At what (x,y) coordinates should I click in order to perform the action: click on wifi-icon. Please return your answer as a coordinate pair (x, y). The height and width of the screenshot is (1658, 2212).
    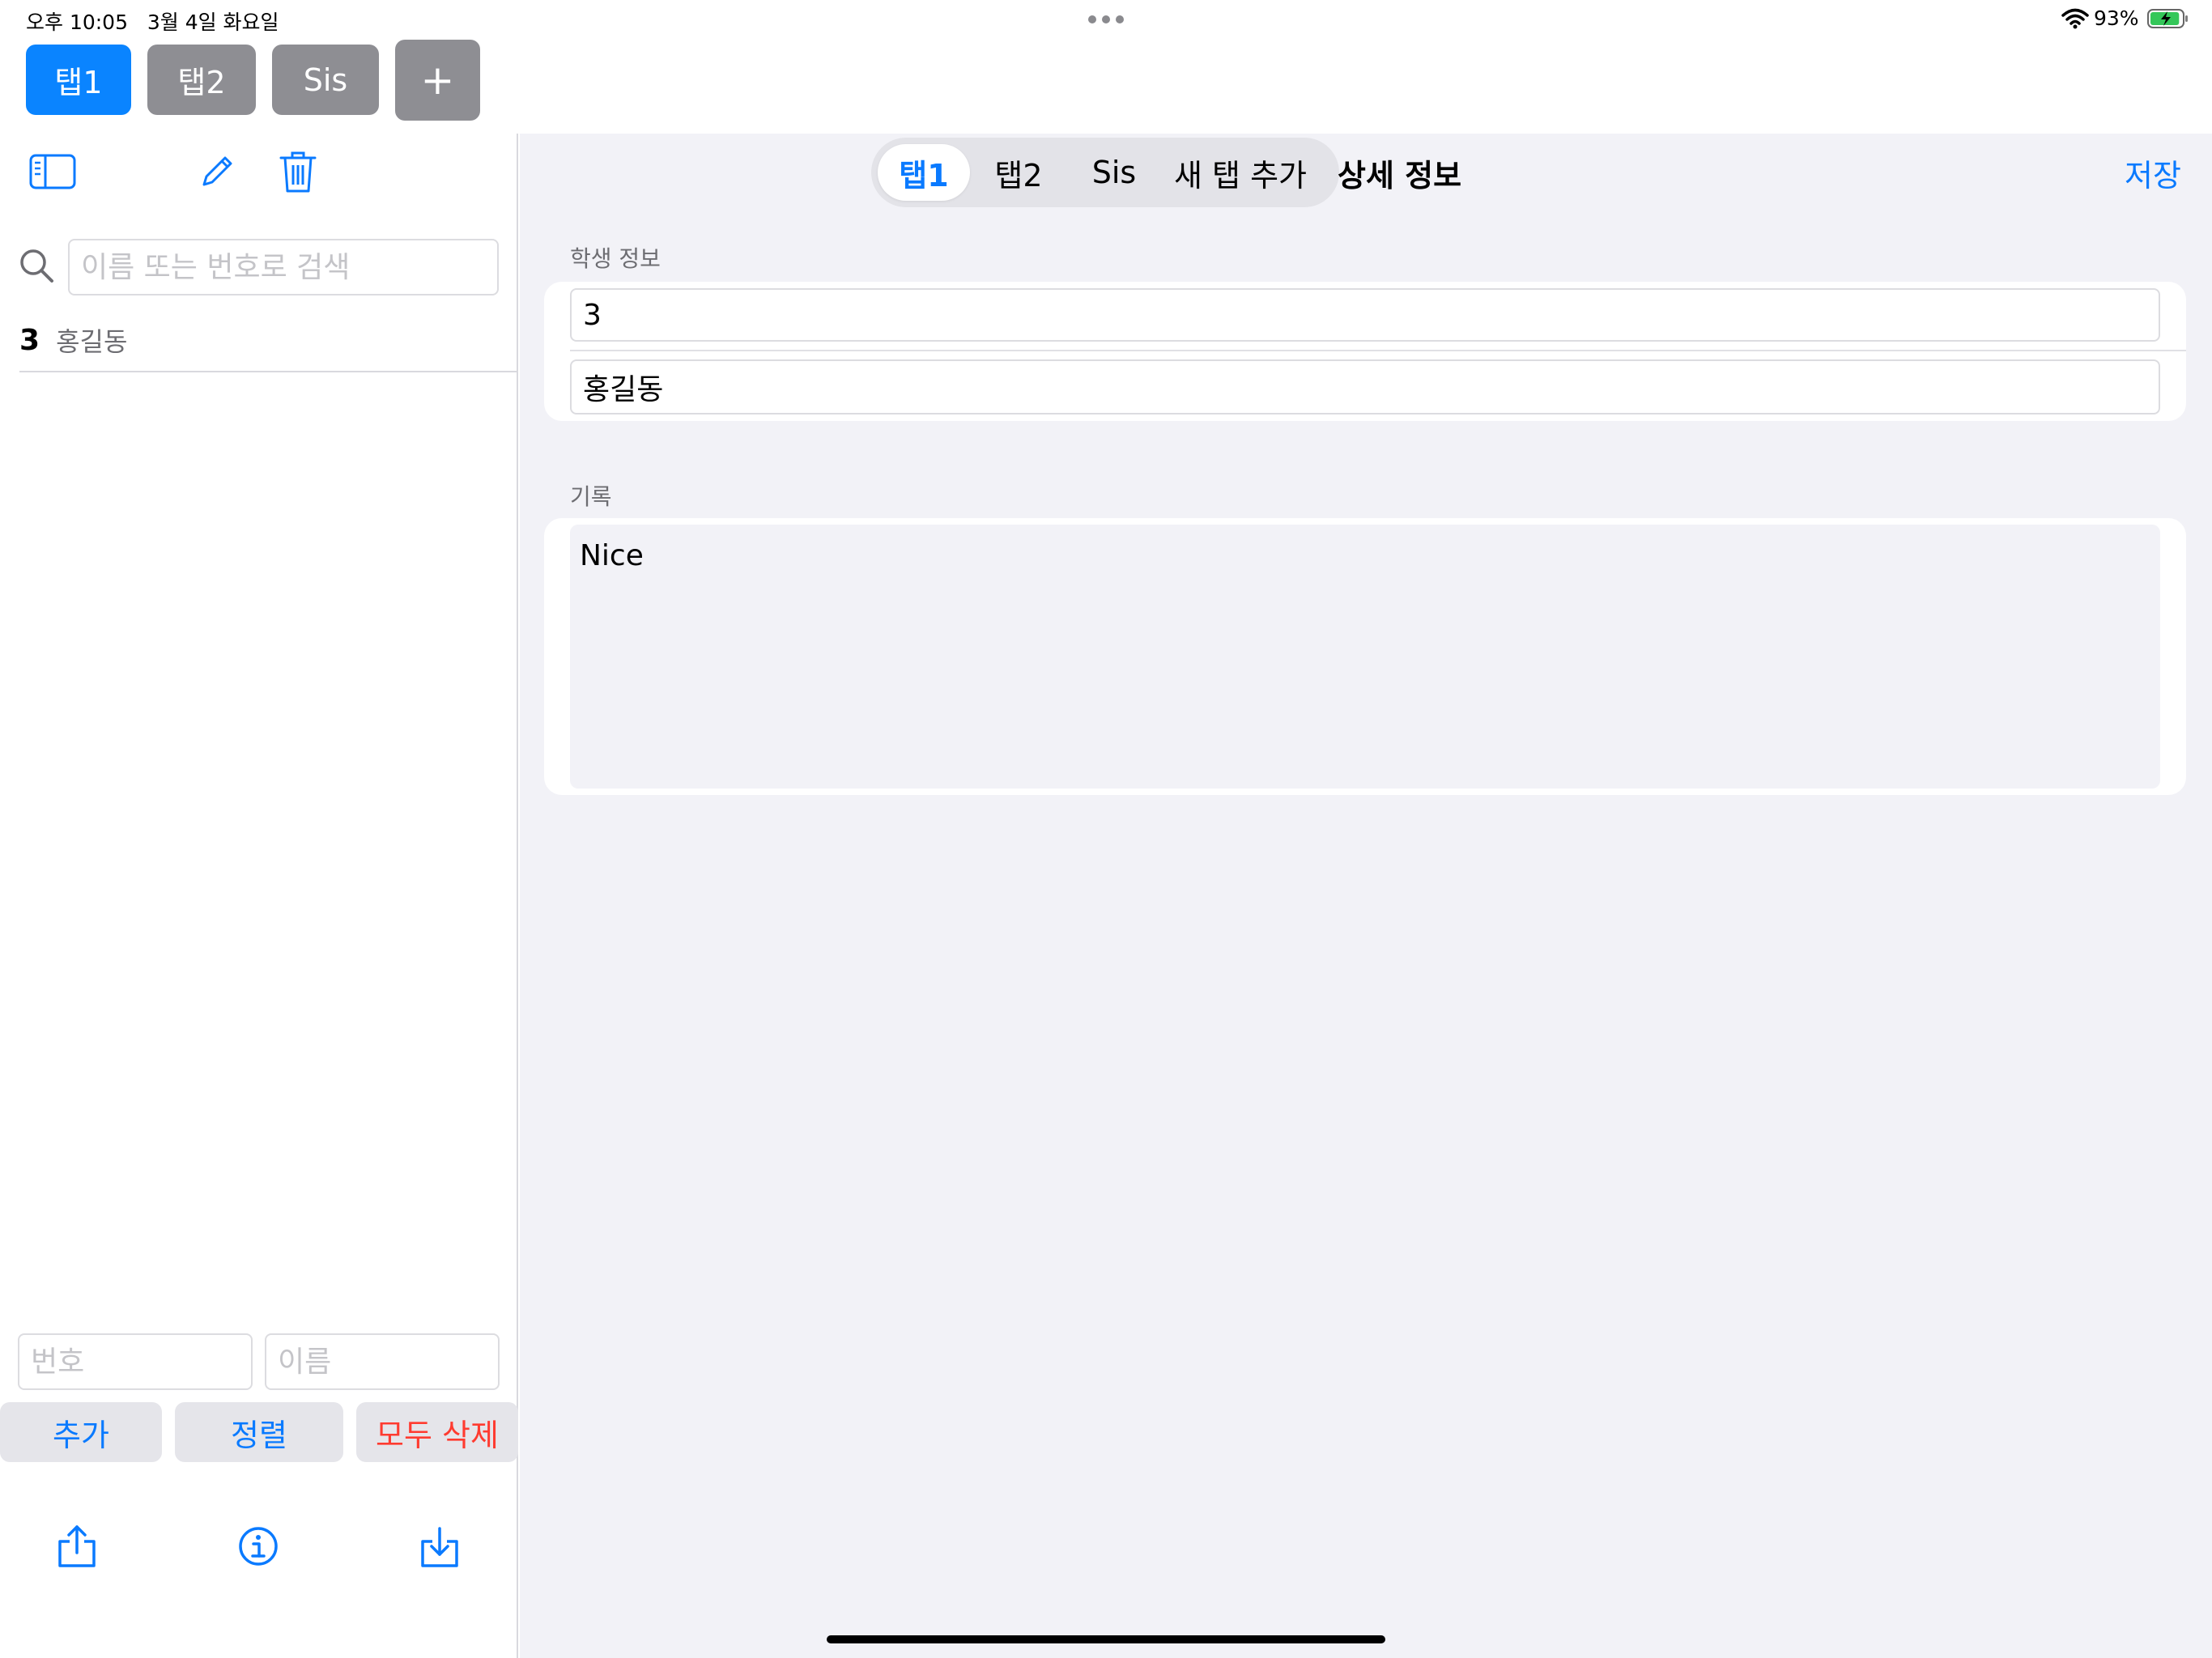
    Looking at the image, I should click on (2075, 18).